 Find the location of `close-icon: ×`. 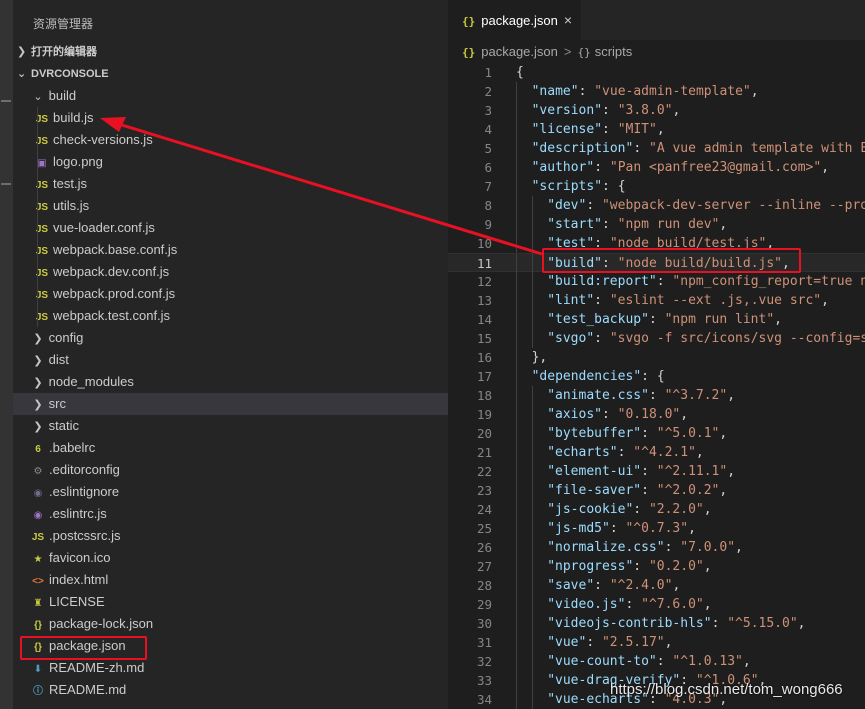

close-icon: × is located at coordinates (568, 20).